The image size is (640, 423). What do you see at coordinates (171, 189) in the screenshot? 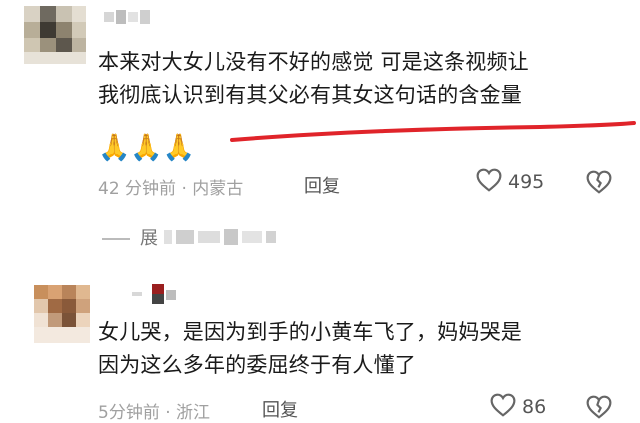
I see `comment-meta: 42 分钟前 · 内蒙古` at bounding box center [171, 189].